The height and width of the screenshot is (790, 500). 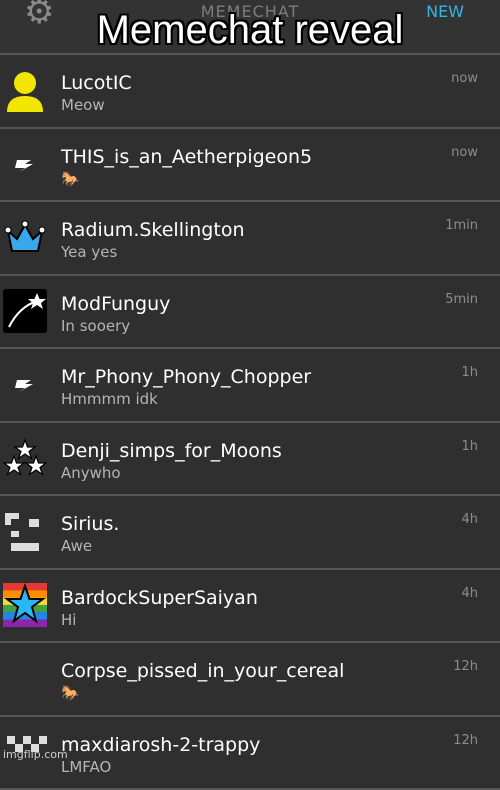 I want to click on blank-avatar, so click(x=25, y=678).